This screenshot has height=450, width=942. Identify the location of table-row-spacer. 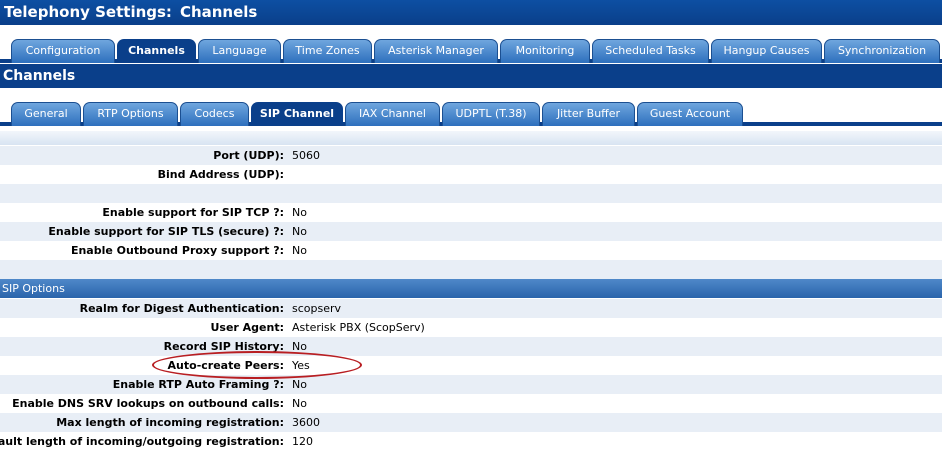
(471, 269).